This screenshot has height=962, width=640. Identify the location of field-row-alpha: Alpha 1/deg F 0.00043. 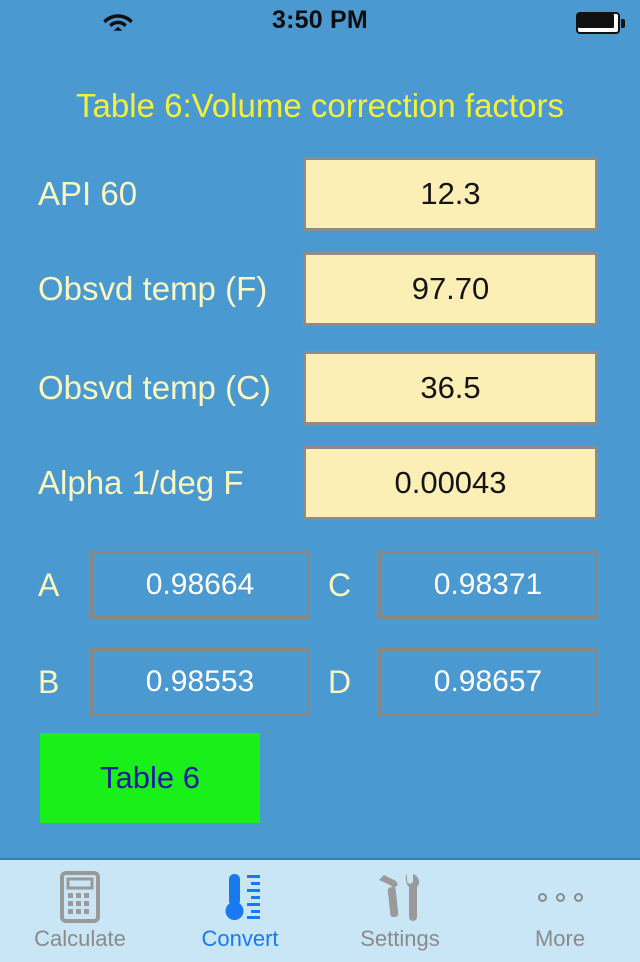
(320, 483).